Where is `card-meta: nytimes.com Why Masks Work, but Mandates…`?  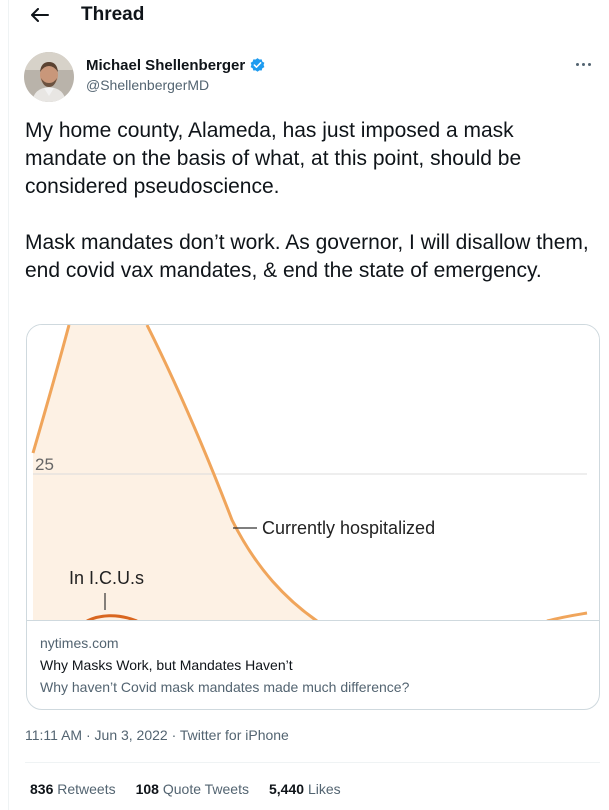 card-meta: nytimes.com Why Masks Work, but Mandates… is located at coordinates (315, 665).